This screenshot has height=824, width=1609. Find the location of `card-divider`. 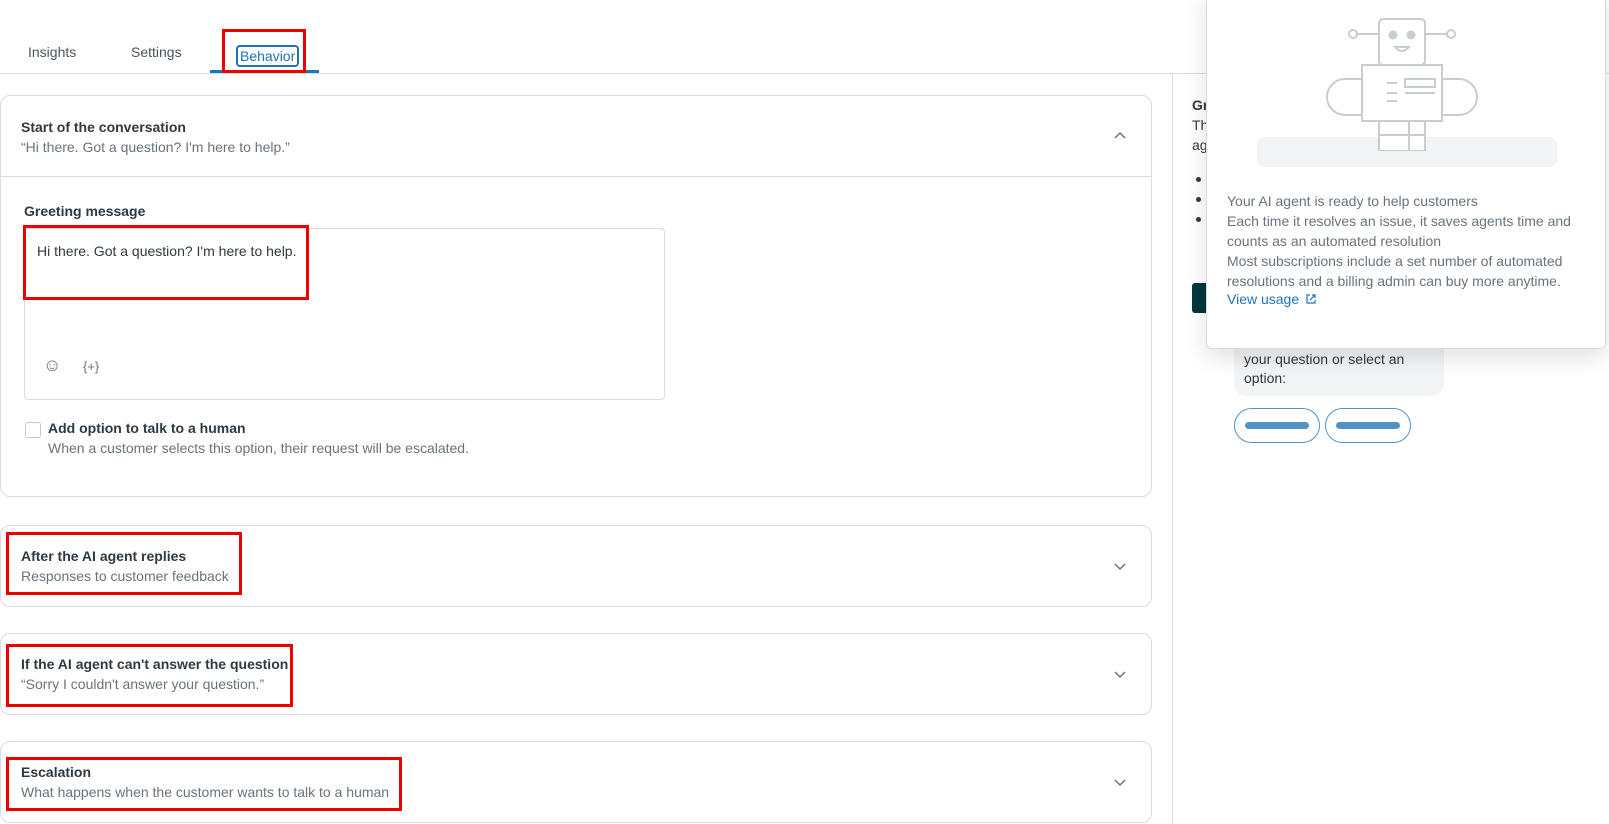

card-divider is located at coordinates (576, 176).